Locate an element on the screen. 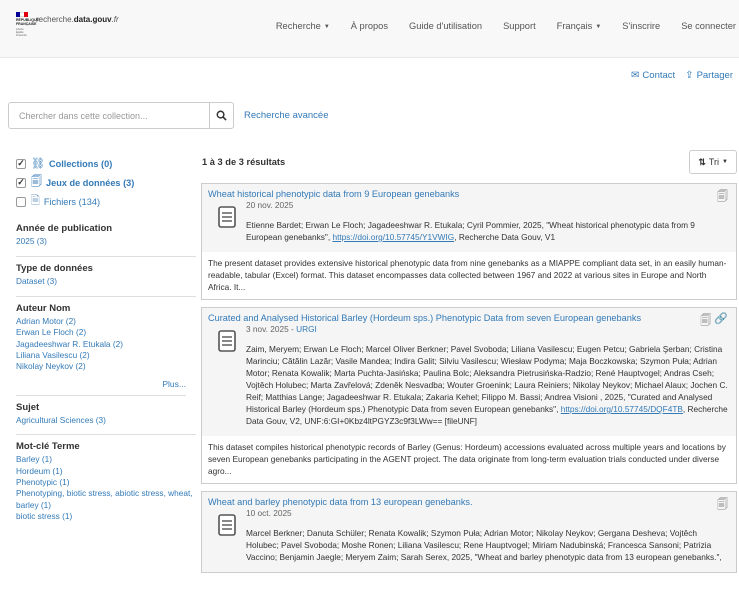 Image resolution: width=739 pixels, height=609 pixels. facet-item: biotic stress (1) is located at coordinates (106, 516).